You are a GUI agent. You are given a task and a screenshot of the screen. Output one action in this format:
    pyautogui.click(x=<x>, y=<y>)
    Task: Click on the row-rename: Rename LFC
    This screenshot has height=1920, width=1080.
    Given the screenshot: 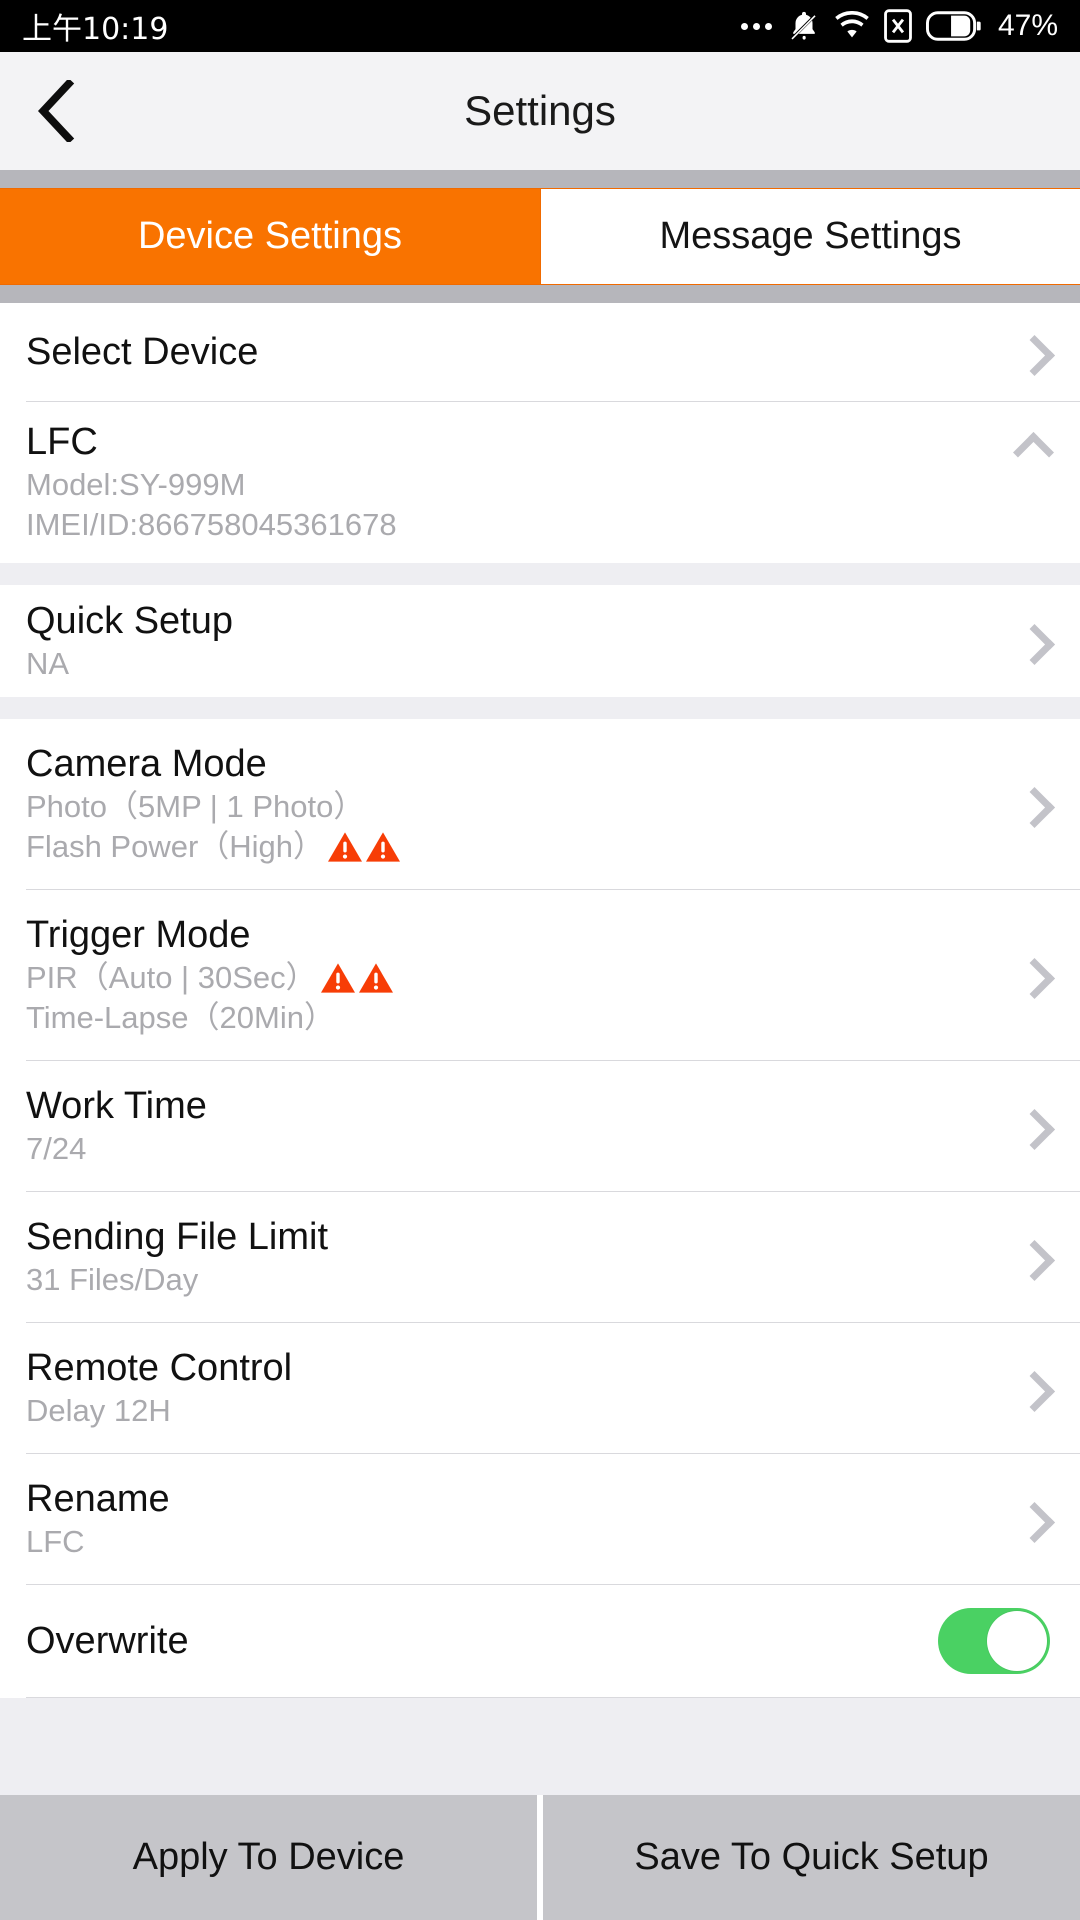 What is the action you would take?
    pyautogui.click(x=540, y=1519)
    